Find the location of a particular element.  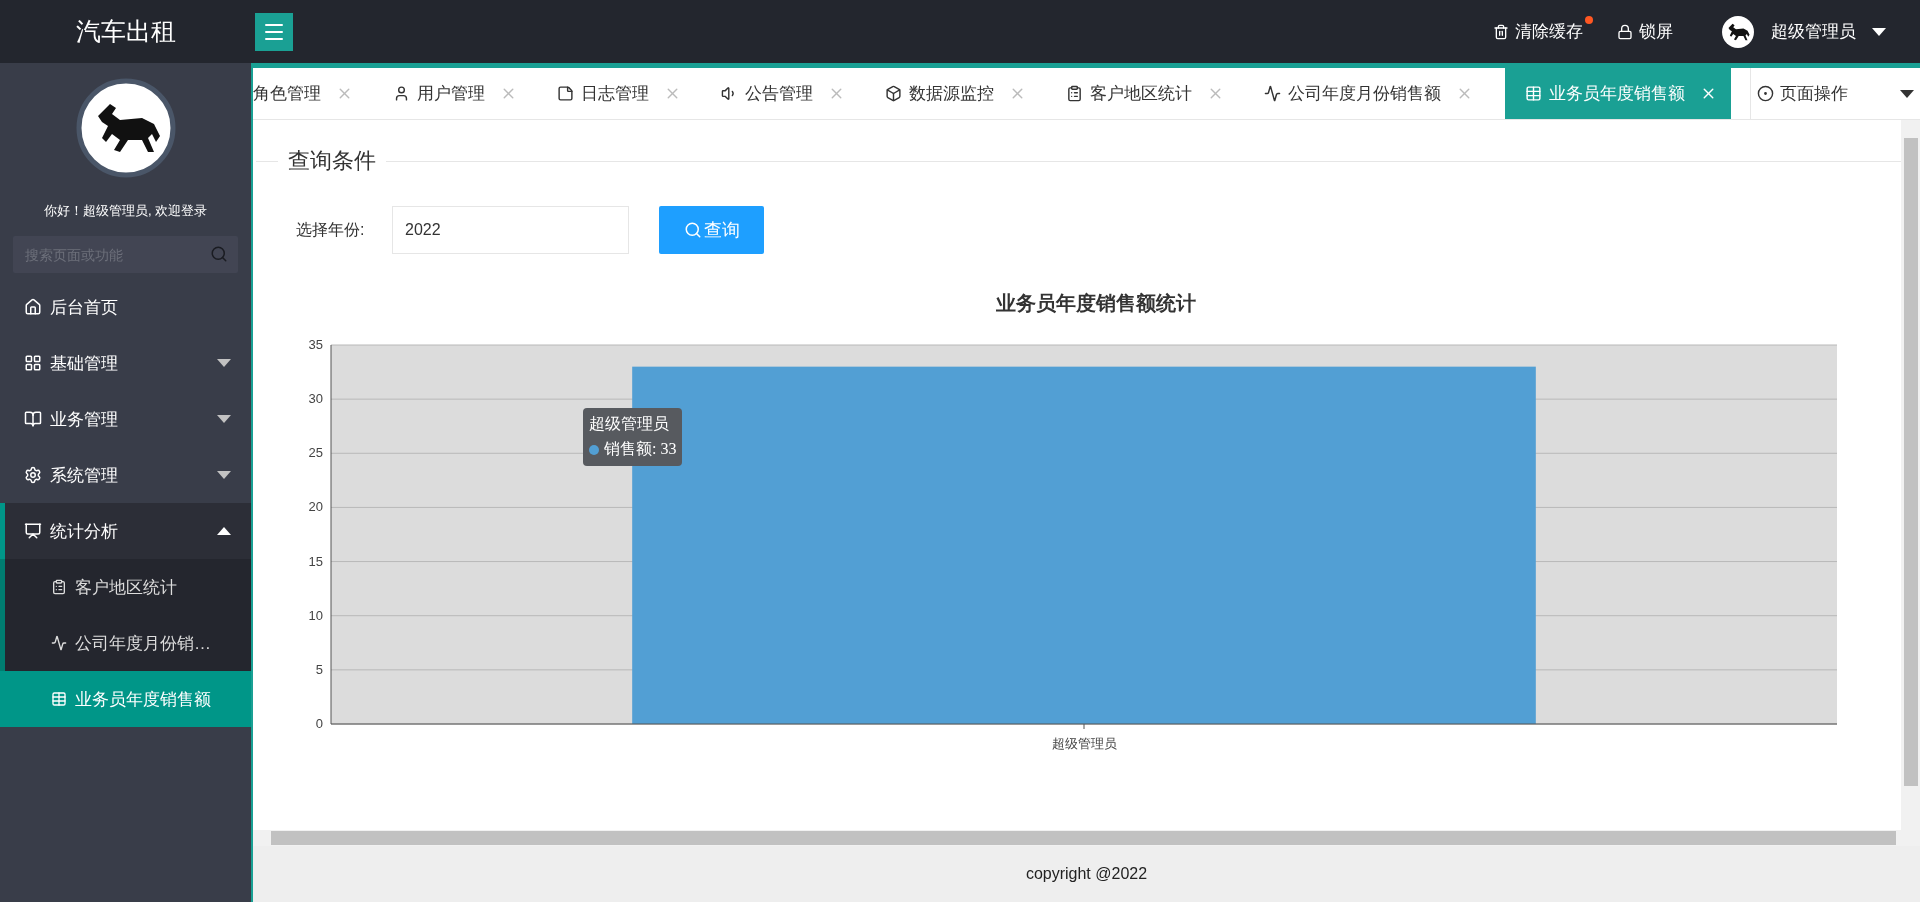

y-tick-label: 30 is located at coordinates (315, 399).